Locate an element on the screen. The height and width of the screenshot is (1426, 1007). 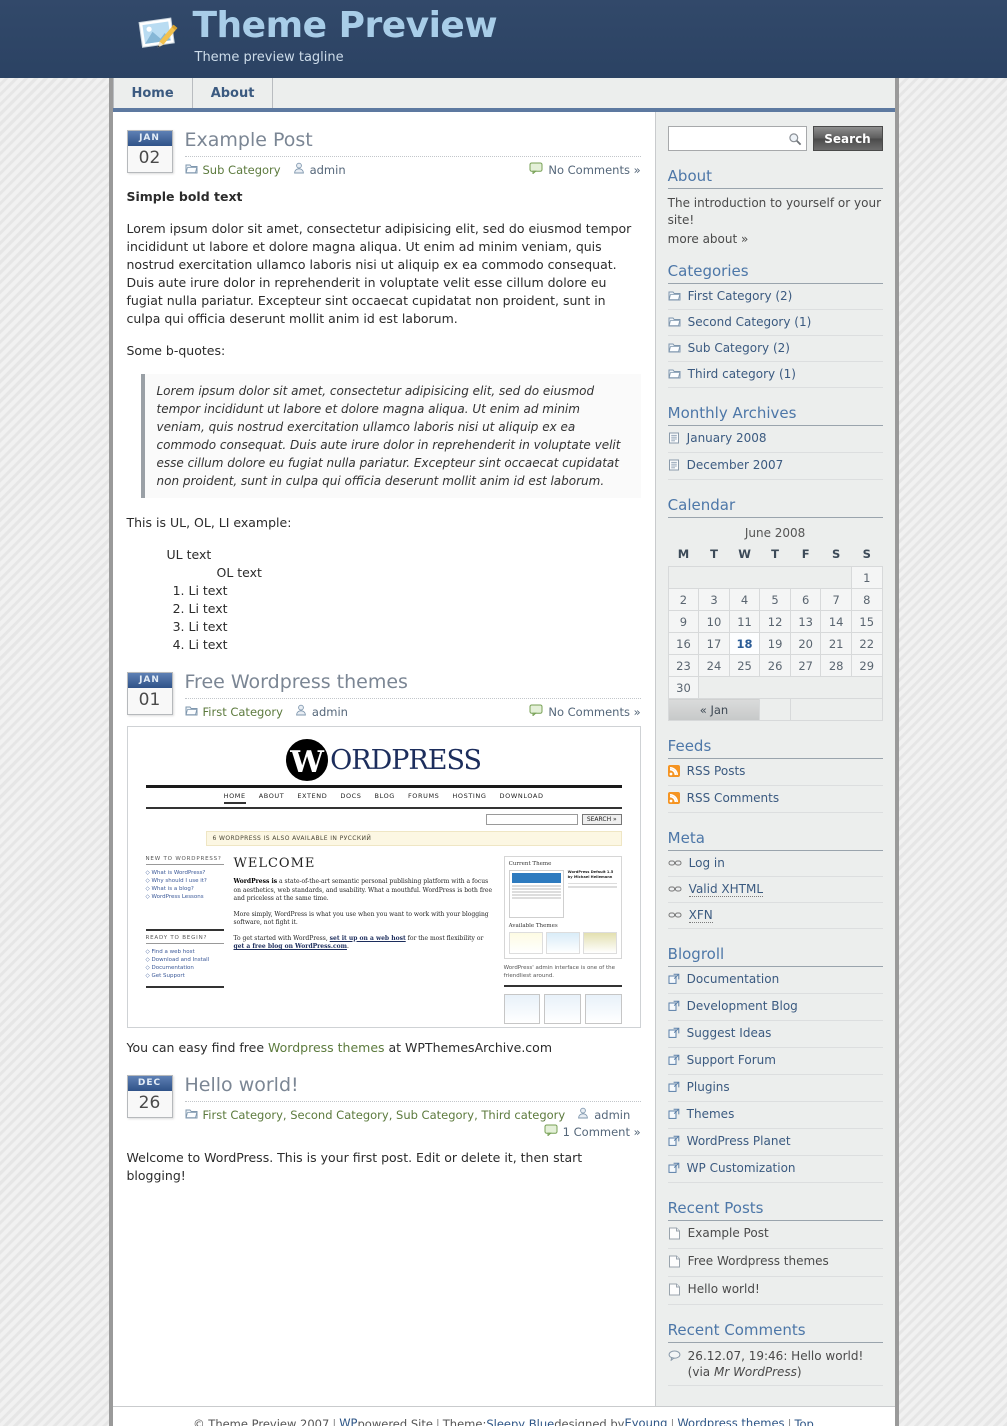
calendar-day-cell: 18 is located at coordinates (744, 643).